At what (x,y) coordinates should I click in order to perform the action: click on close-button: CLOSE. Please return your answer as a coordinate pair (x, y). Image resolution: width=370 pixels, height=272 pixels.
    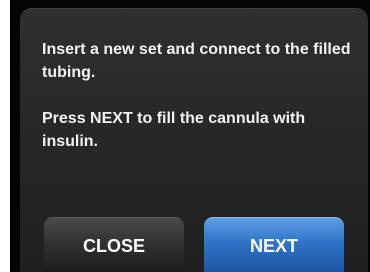
    Looking at the image, I should click on (114, 244).